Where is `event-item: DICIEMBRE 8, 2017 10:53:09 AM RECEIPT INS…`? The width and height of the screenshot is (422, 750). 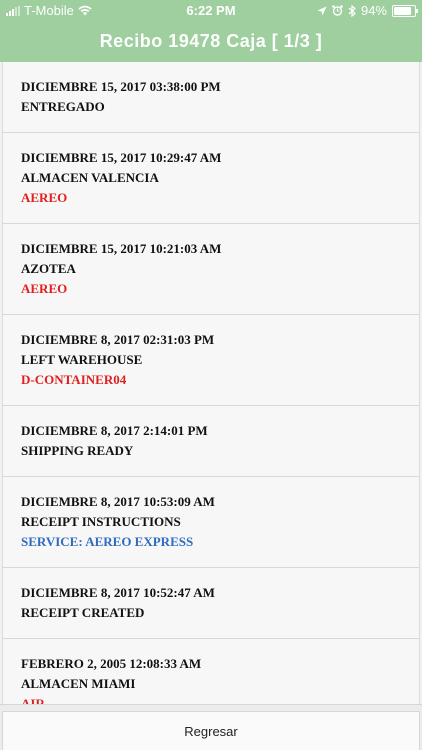 event-item: DICIEMBRE 8, 2017 10:53:09 AM RECEIPT INS… is located at coordinates (211, 522).